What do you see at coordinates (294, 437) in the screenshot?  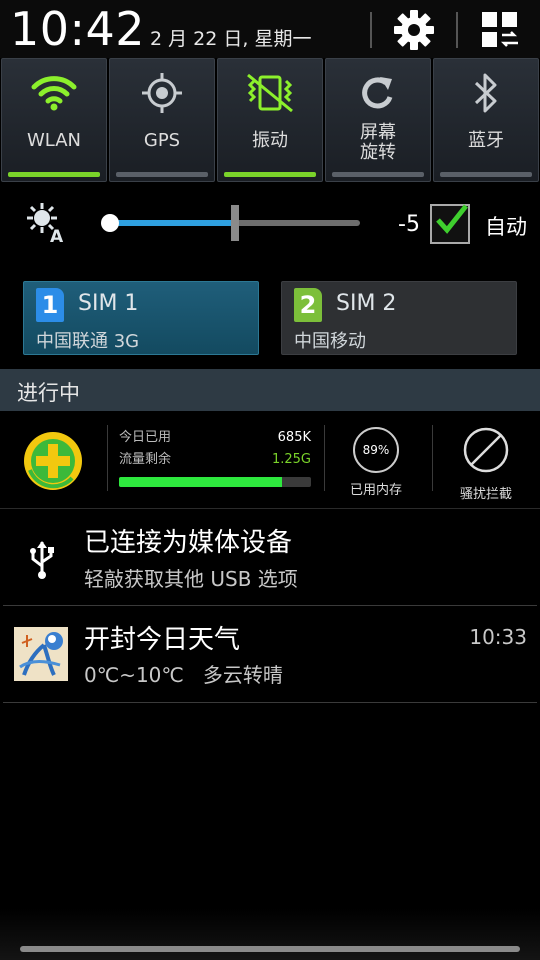 I see `today-used-value: 685K` at bounding box center [294, 437].